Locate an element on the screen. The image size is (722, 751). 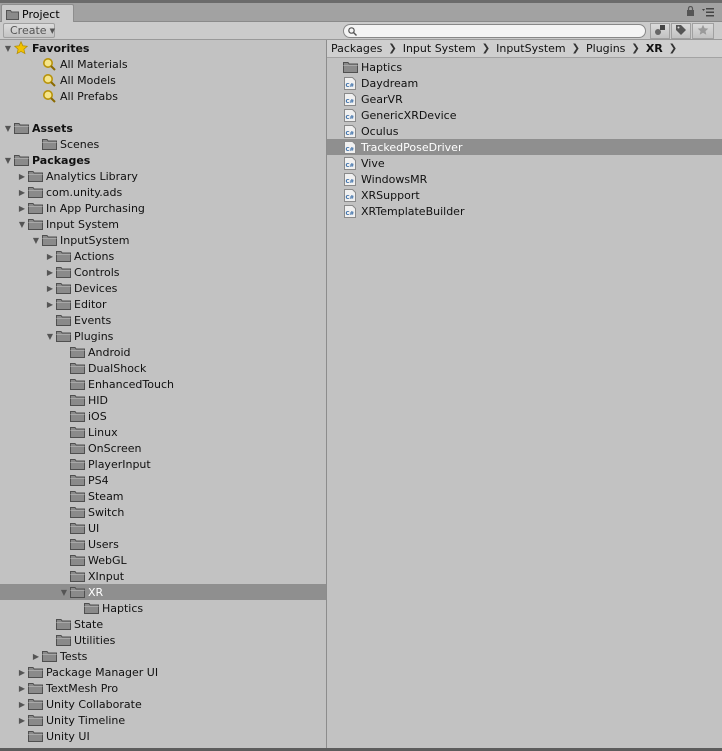
tree-item: EnhancedTouch is located at coordinates (163, 384).